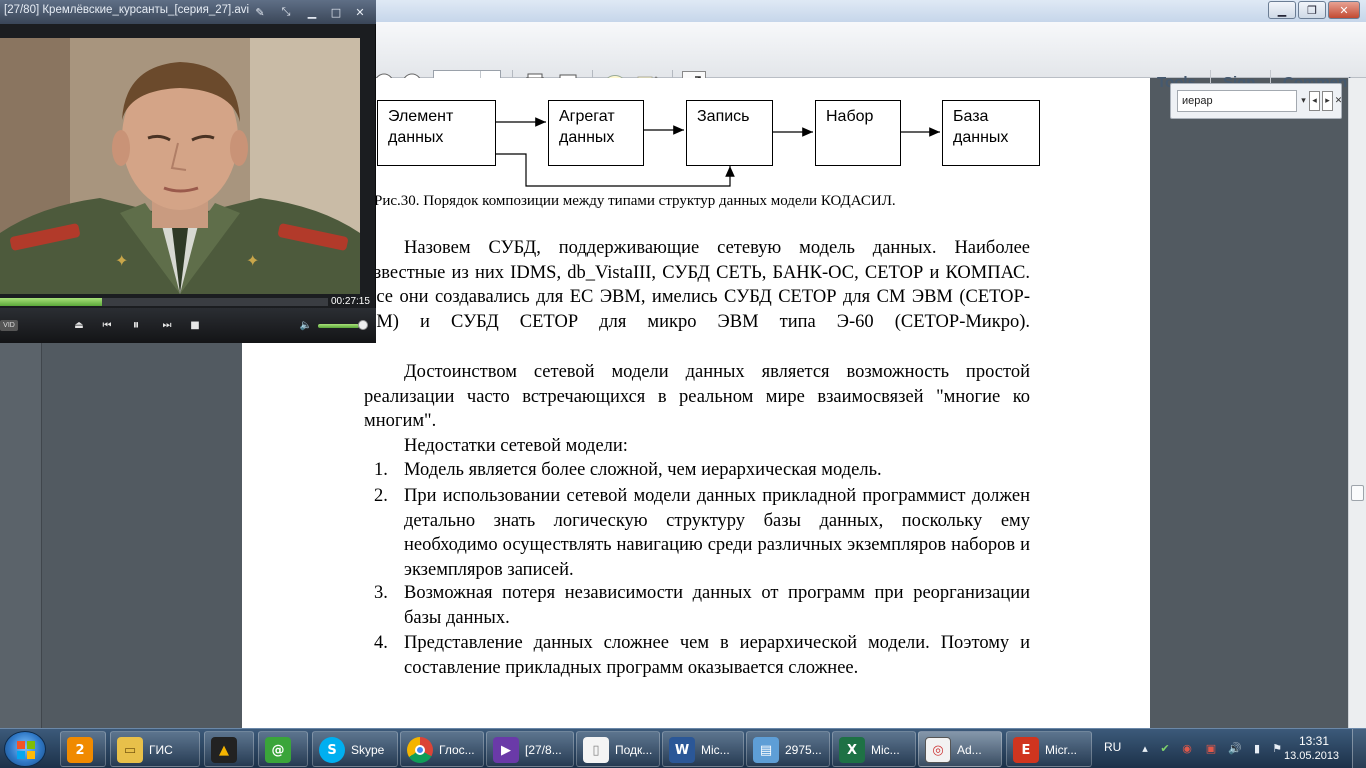 The width and height of the screenshot is (1366, 768). Describe the element at coordinates (339, 326) in the screenshot. I see `volume-level` at that location.